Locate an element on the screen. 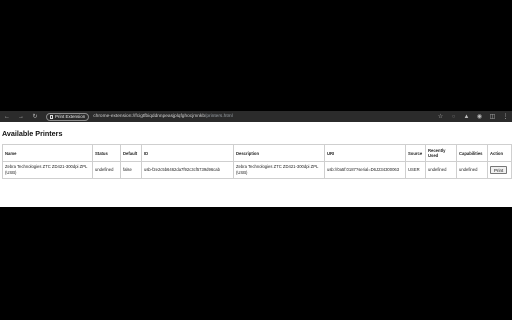 Image resolution: width=512 pixels, height=320 pixels. nav-buttons: ← → ↻ is located at coordinates (21, 117).